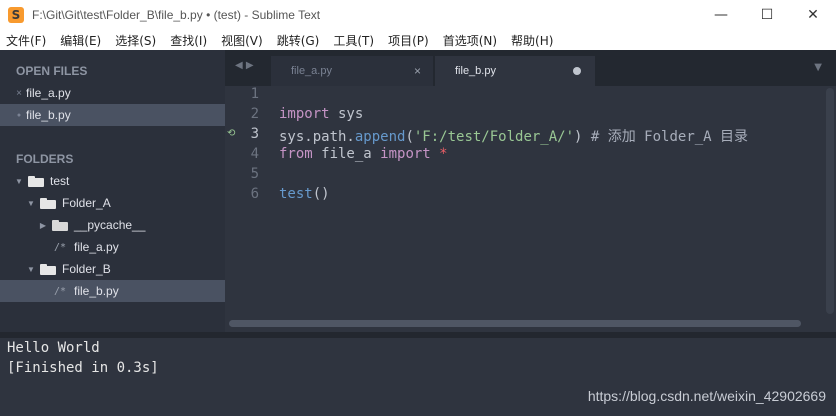 The image size is (836, 416). Describe the element at coordinates (254, 194) in the screenshot. I see `line-number: 6` at that location.